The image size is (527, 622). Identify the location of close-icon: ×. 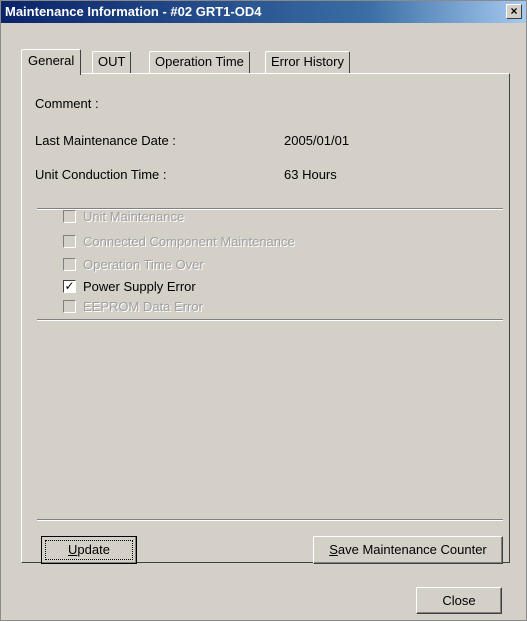
(514, 11).